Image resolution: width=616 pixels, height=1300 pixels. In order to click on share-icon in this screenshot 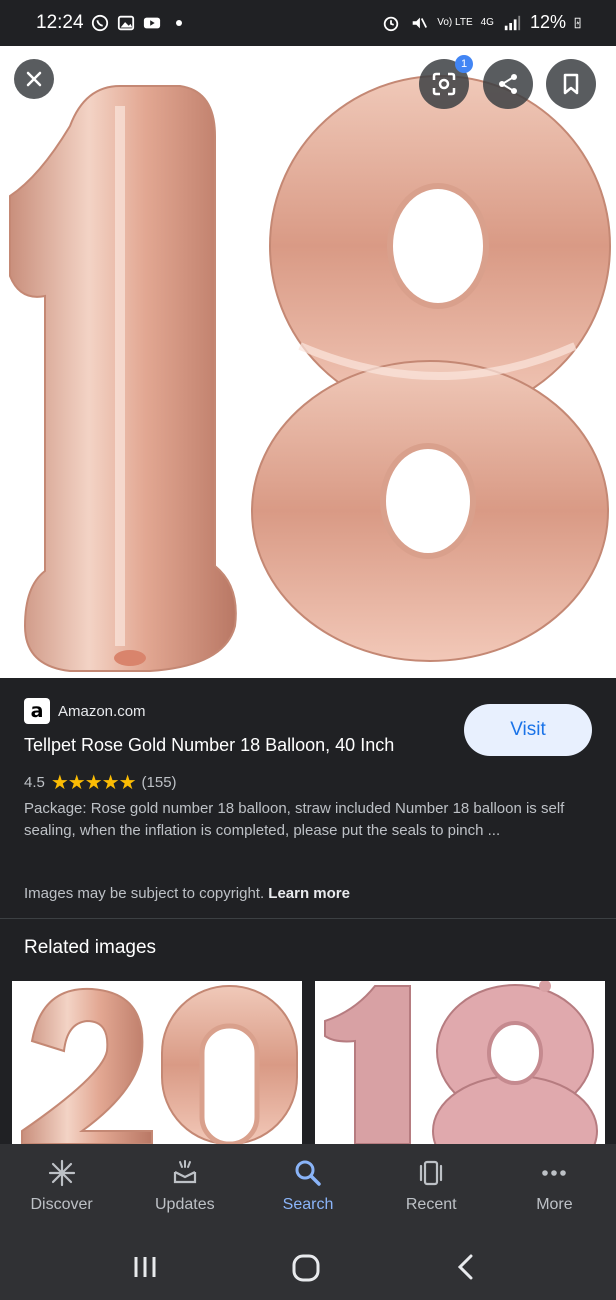, I will do `click(508, 84)`.